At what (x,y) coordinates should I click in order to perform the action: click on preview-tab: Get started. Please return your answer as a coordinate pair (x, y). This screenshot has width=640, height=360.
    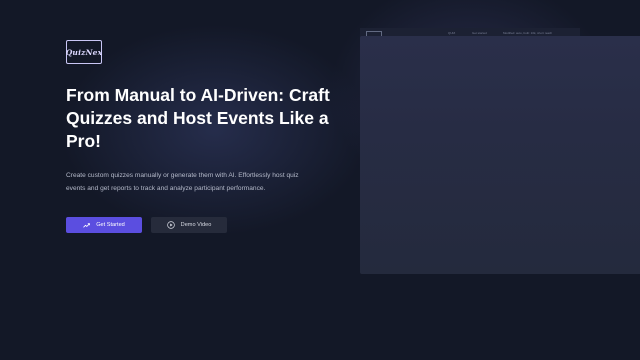
    Looking at the image, I should click on (479, 33).